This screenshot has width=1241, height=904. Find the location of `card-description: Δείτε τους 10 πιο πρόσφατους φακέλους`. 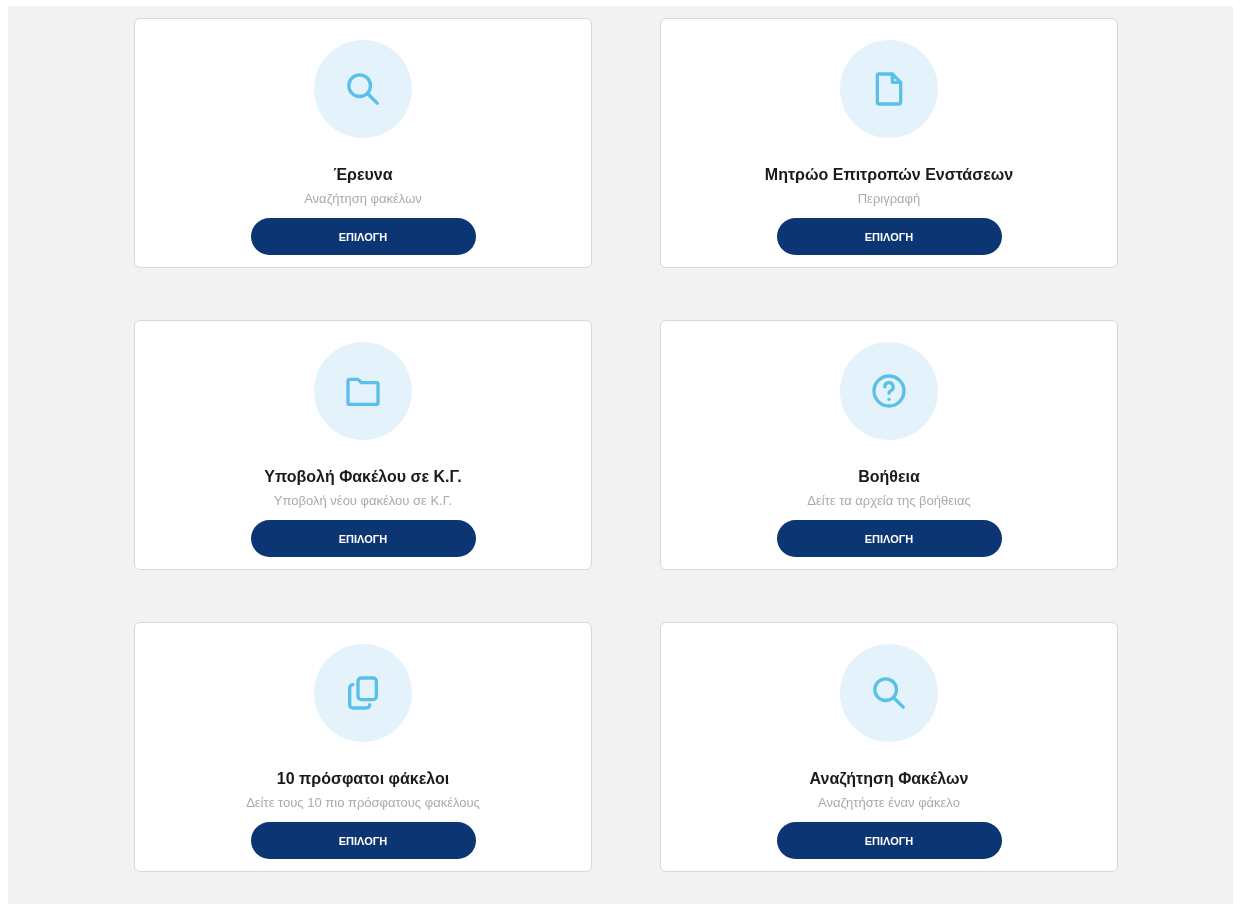

card-description: Δείτε τους 10 πιο πρόσφατους φακέλους is located at coordinates (363, 802).